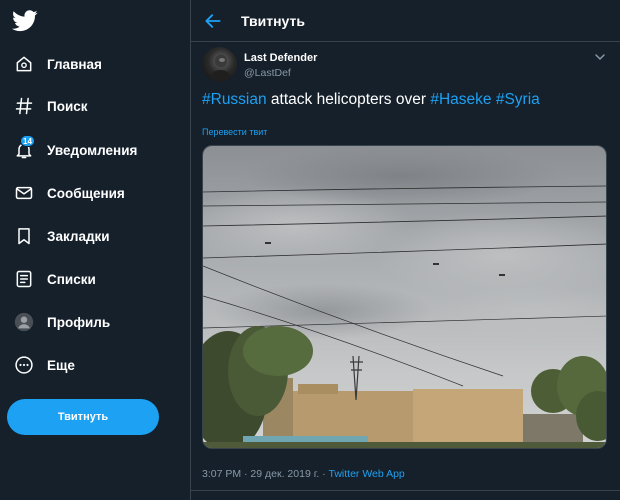 This screenshot has height=500, width=620. Describe the element at coordinates (460, 99) in the screenshot. I see `hashtag-link: #Haseke` at that location.